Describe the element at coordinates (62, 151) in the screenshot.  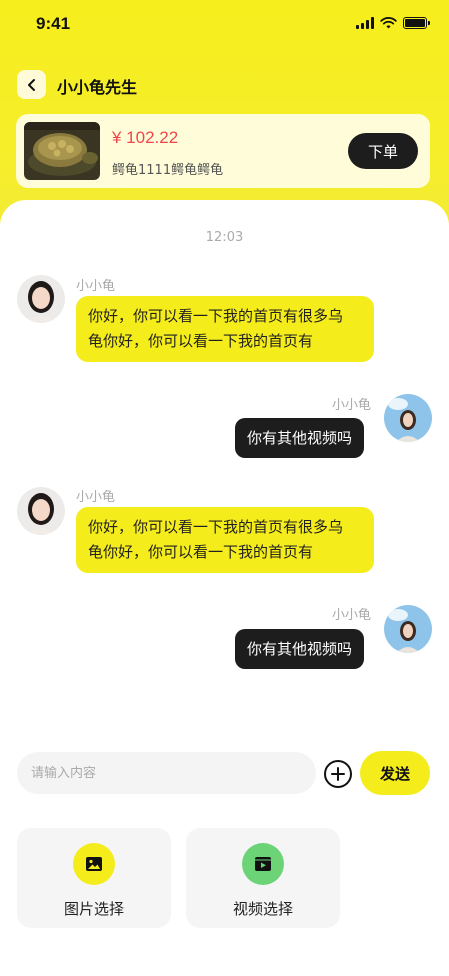
I see `product-image` at that location.